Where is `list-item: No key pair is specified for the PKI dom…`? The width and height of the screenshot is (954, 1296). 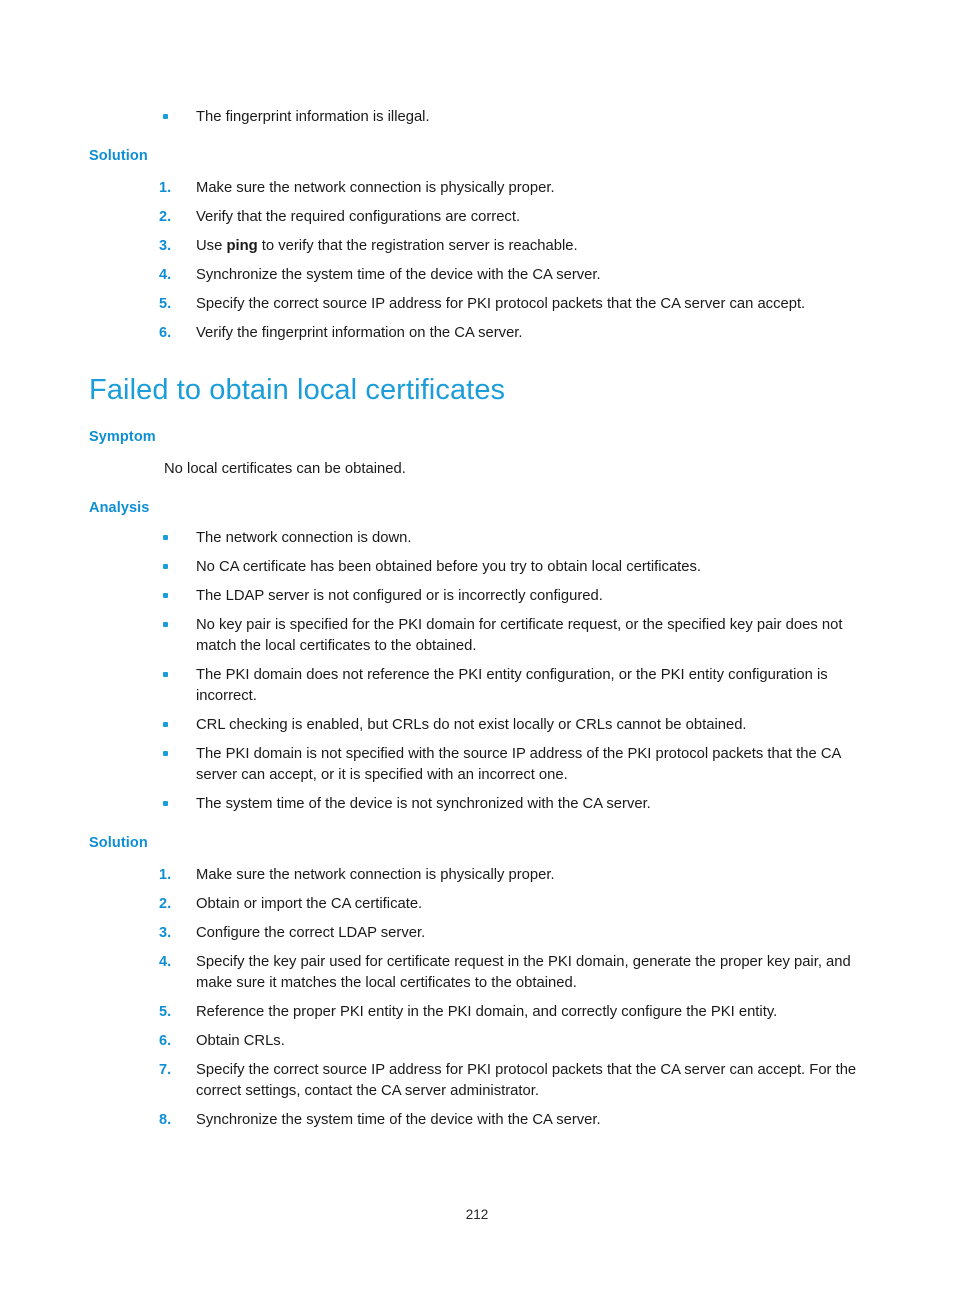 list-item: No key pair is specified for the PKI dom… is located at coordinates (479, 636).